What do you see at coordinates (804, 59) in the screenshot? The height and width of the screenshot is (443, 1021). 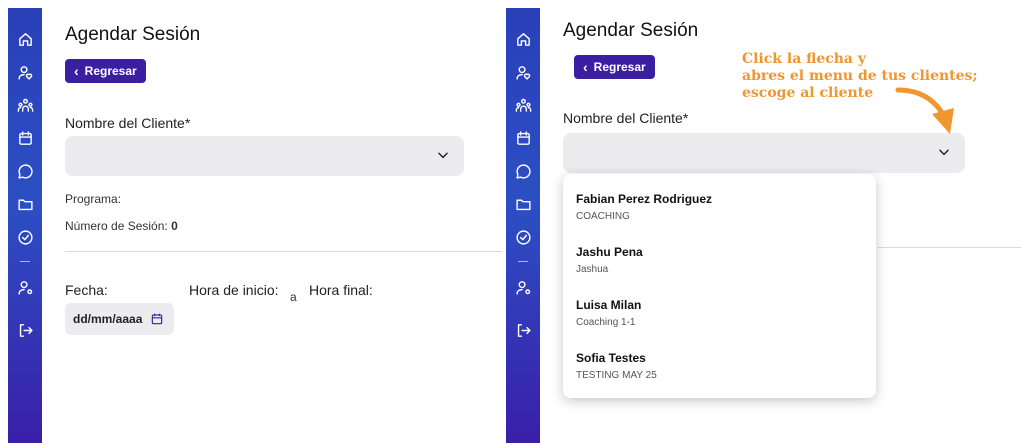 I see `annotation-line: Click la flecha y` at bounding box center [804, 59].